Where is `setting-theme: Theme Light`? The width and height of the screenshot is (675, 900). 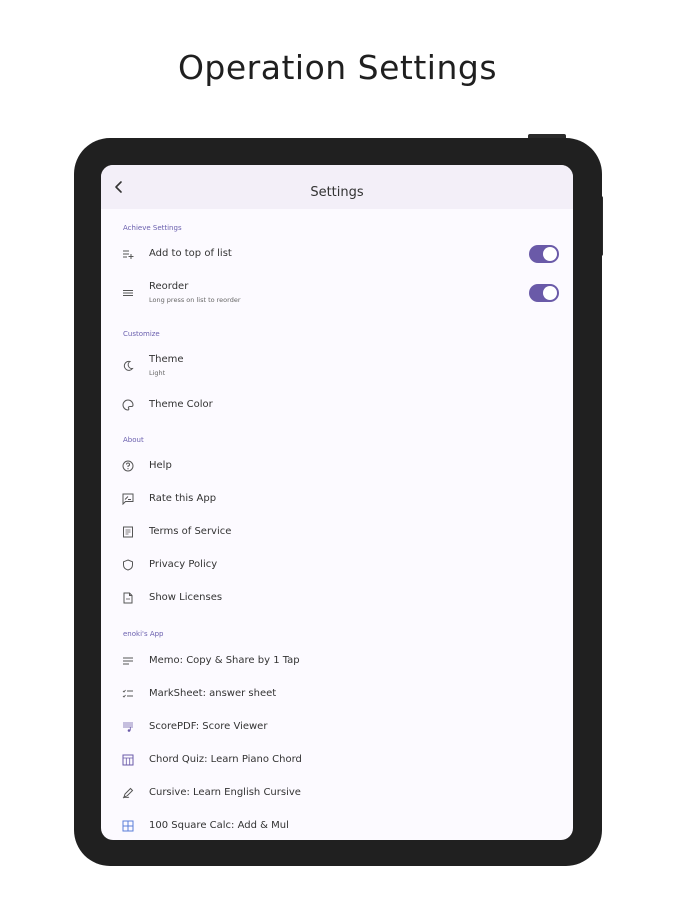
setting-theme: Theme Light is located at coordinates (337, 367).